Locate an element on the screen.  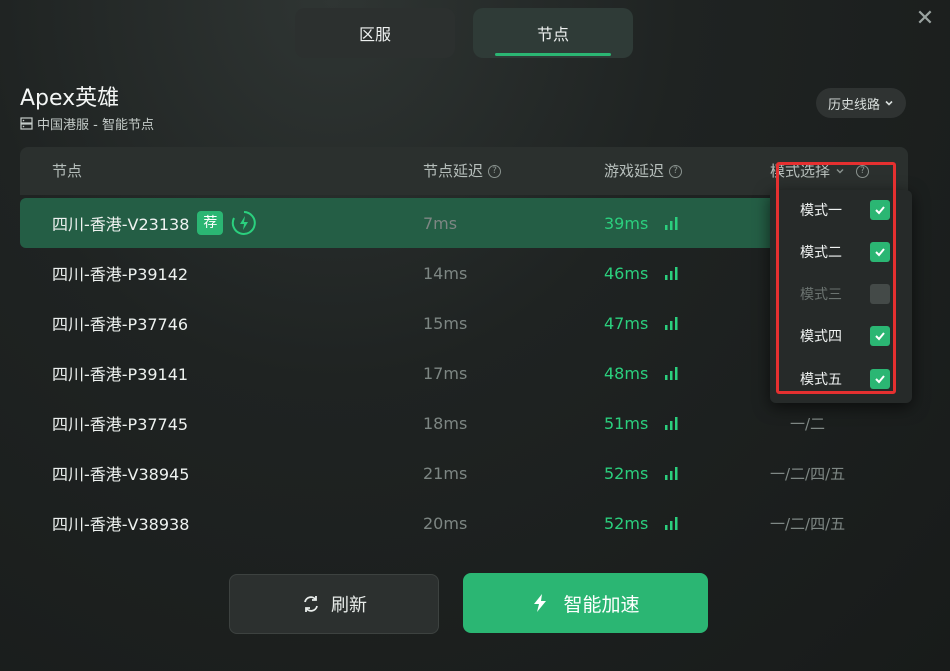
table-row: 四川-香港-P37745 18ms 51ms 一/二 is located at coordinates (464, 423).